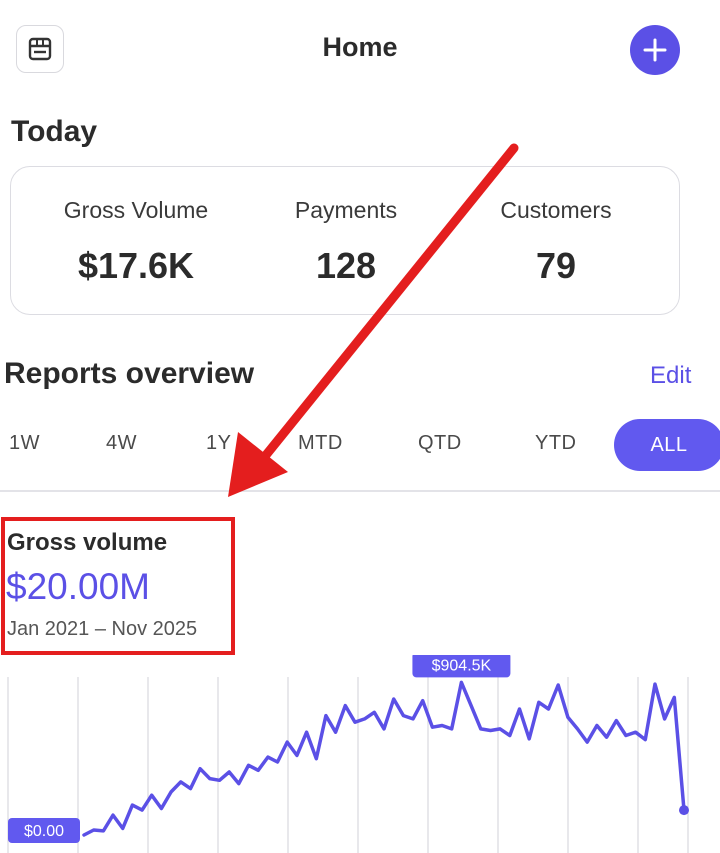 The height and width of the screenshot is (853, 720). I want to click on stat-label: Gross Volume, so click(136, 210).